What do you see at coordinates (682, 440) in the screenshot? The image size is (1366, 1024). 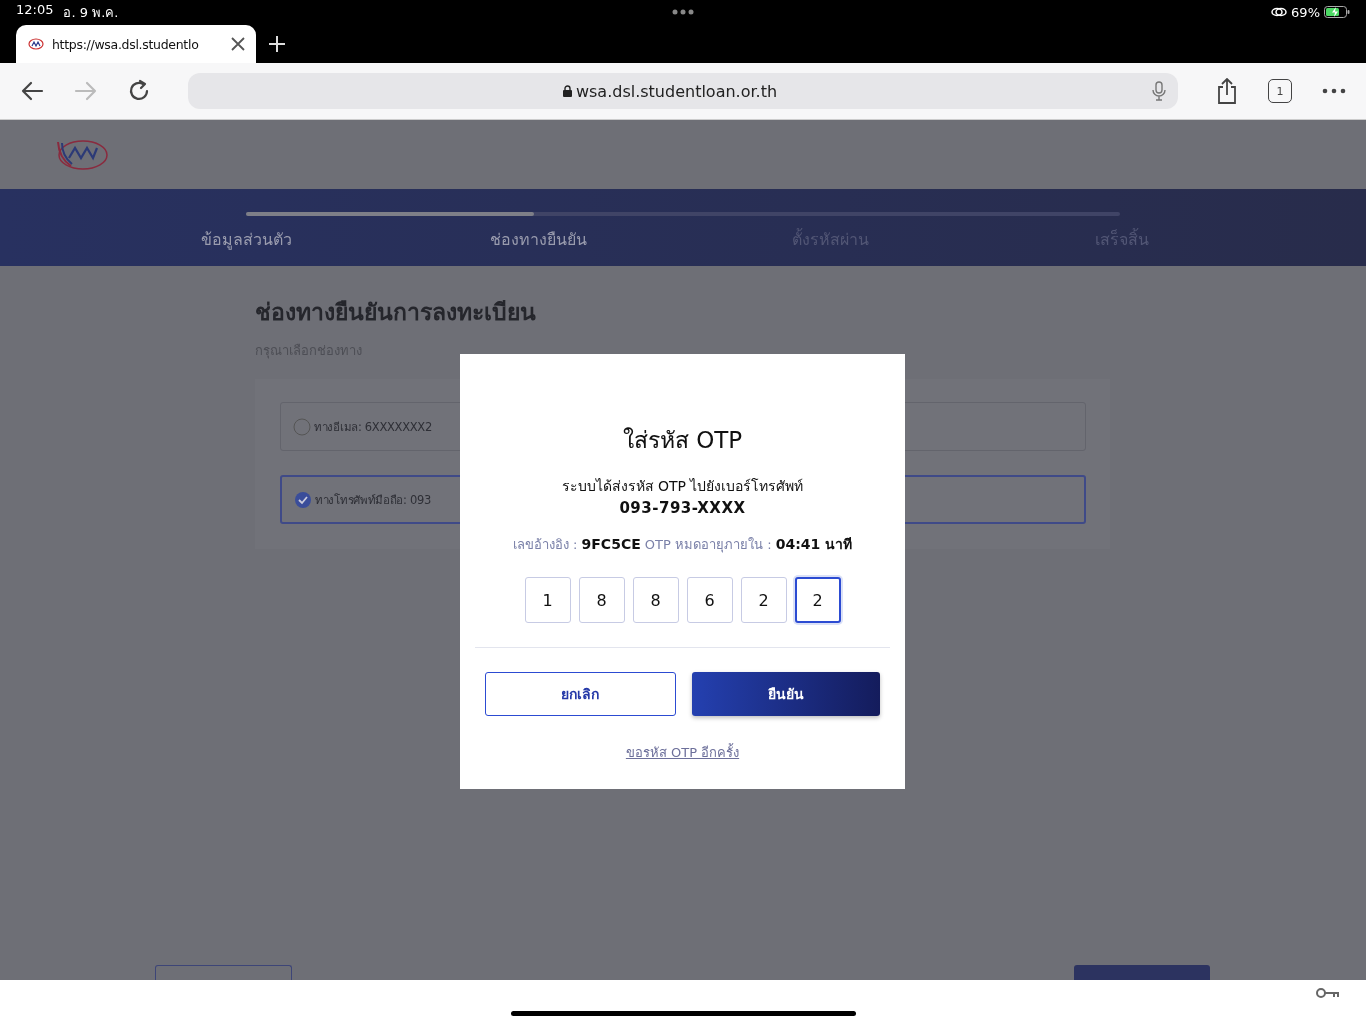 I see `dialog-title: ใส่รหัส OTP` at bounding box center [682, 440].